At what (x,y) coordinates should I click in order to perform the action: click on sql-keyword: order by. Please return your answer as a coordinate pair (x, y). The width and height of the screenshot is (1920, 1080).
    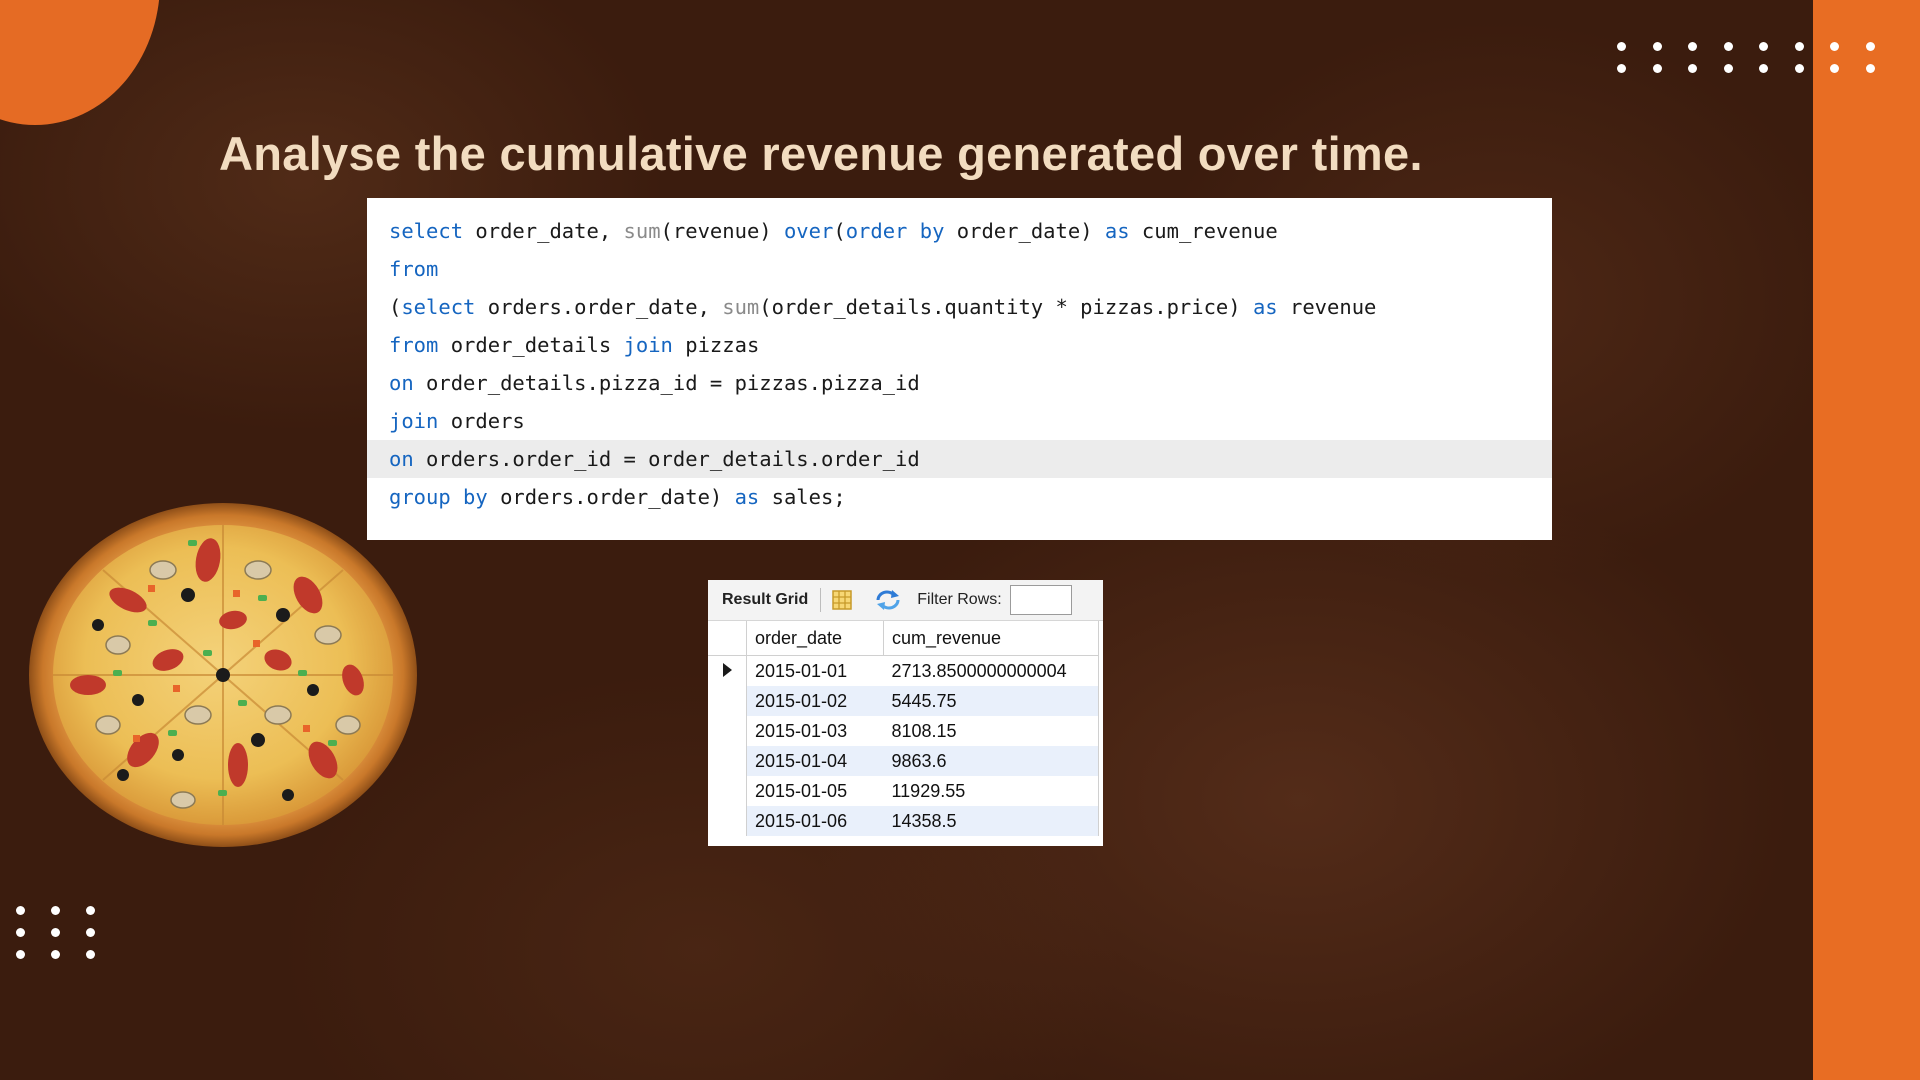
    Looking at the image, I should click on (895, 231).